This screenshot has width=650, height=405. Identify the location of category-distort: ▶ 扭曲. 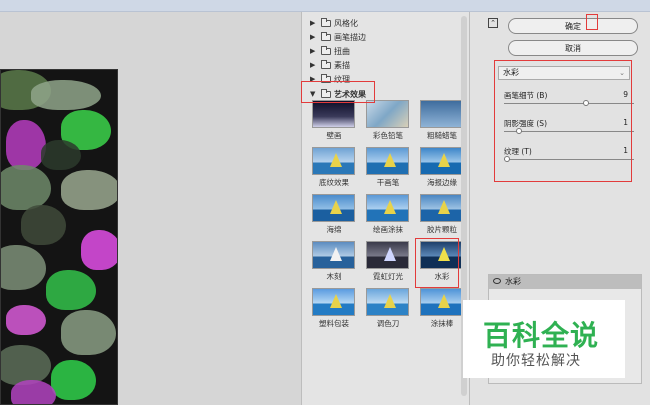
(330, 51).